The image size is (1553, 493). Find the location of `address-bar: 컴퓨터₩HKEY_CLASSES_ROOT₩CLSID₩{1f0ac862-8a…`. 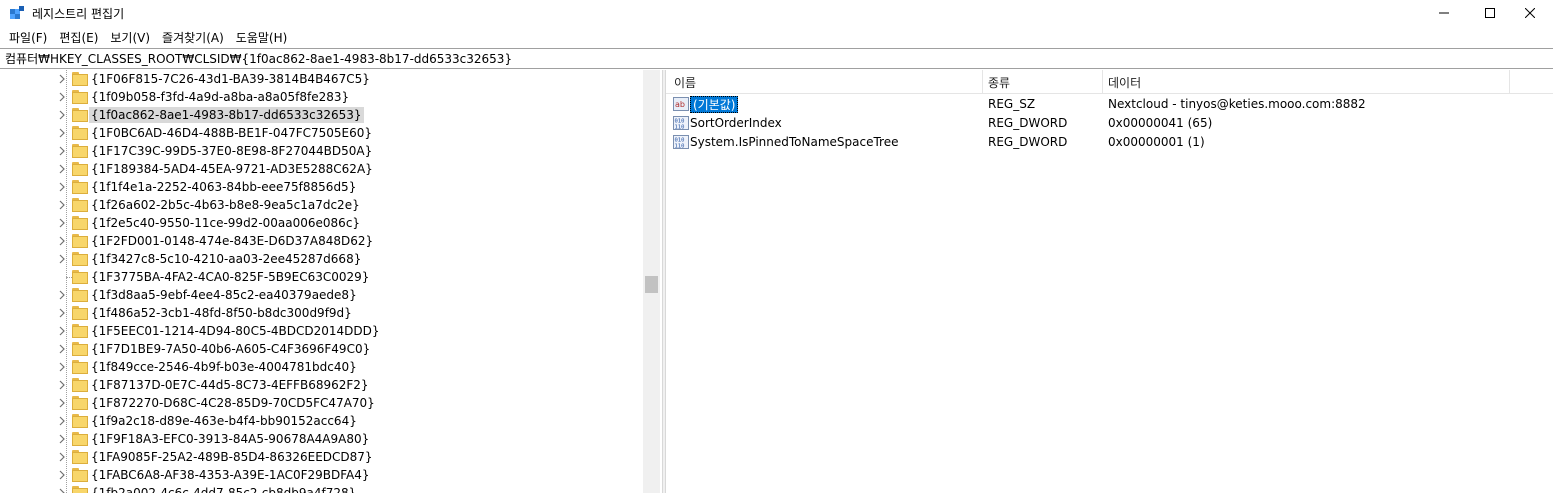

address-bar: 컴퓨터₩HKEY_CLASSES_ROOT₩CLSID₩{1f0ac862-8a… is located at coordinates (776, 58).